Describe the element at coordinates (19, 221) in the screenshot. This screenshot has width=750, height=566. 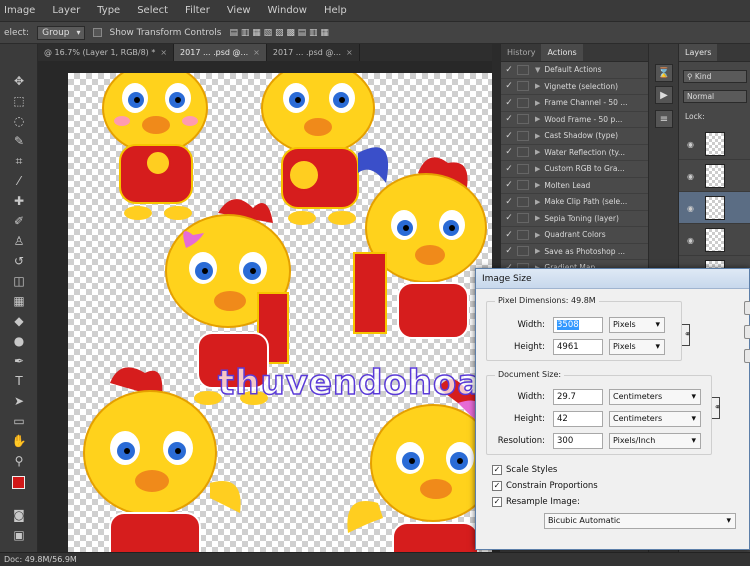
I see `brush-tool-icon: ✐` at that location.